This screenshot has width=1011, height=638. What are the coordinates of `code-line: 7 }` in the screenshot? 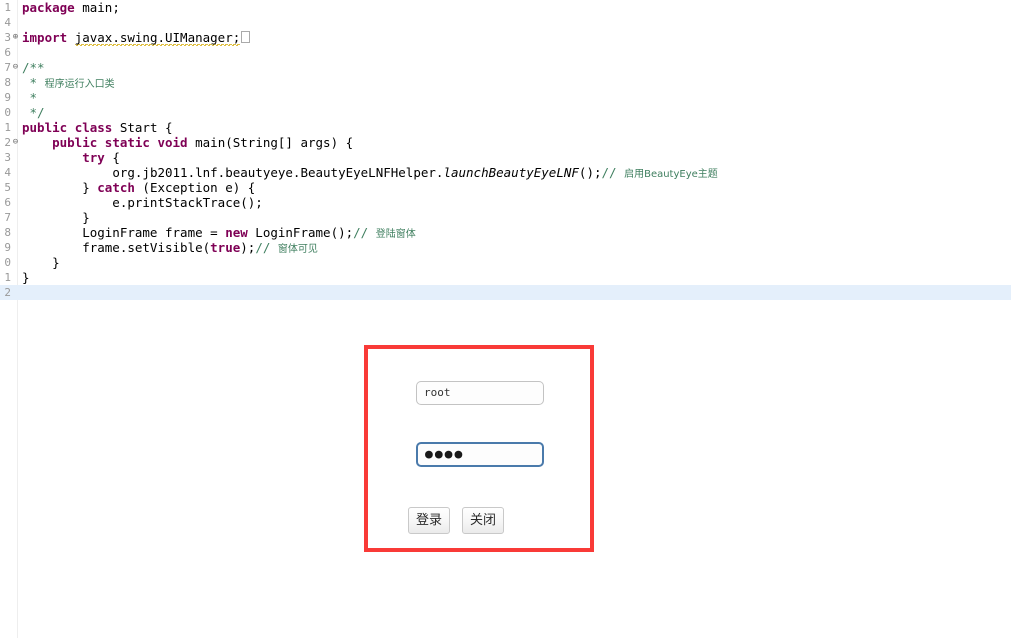 It's located at (505, 217).